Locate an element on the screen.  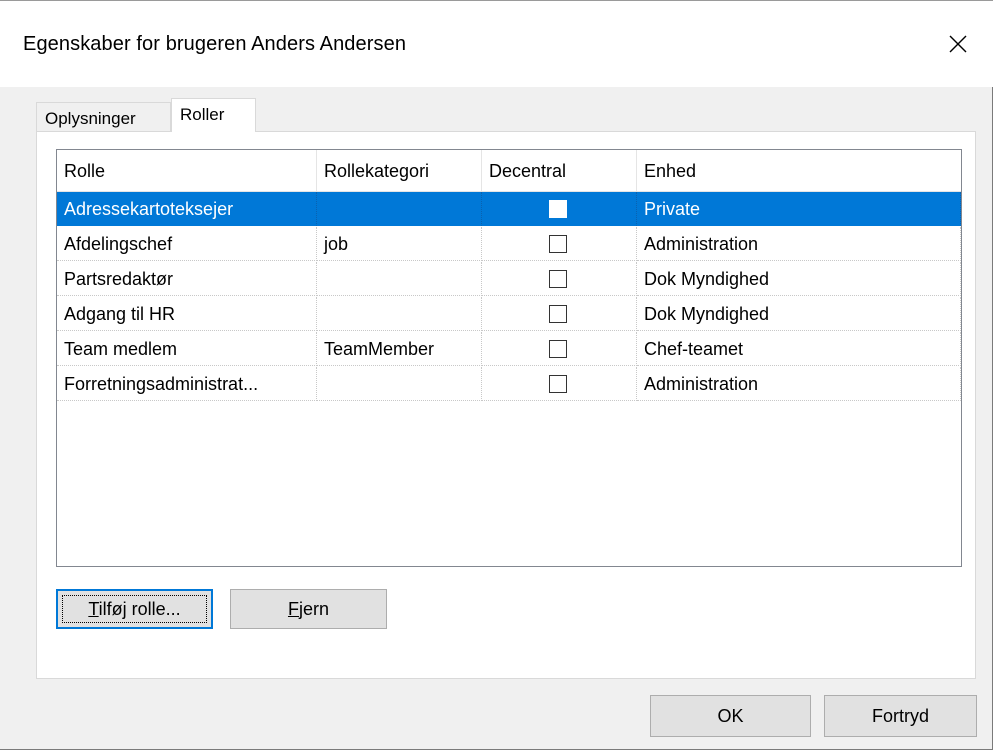
roles-list-header: Rolle Rollekategori Decentral Enhed is located at coordinates (509, 171).